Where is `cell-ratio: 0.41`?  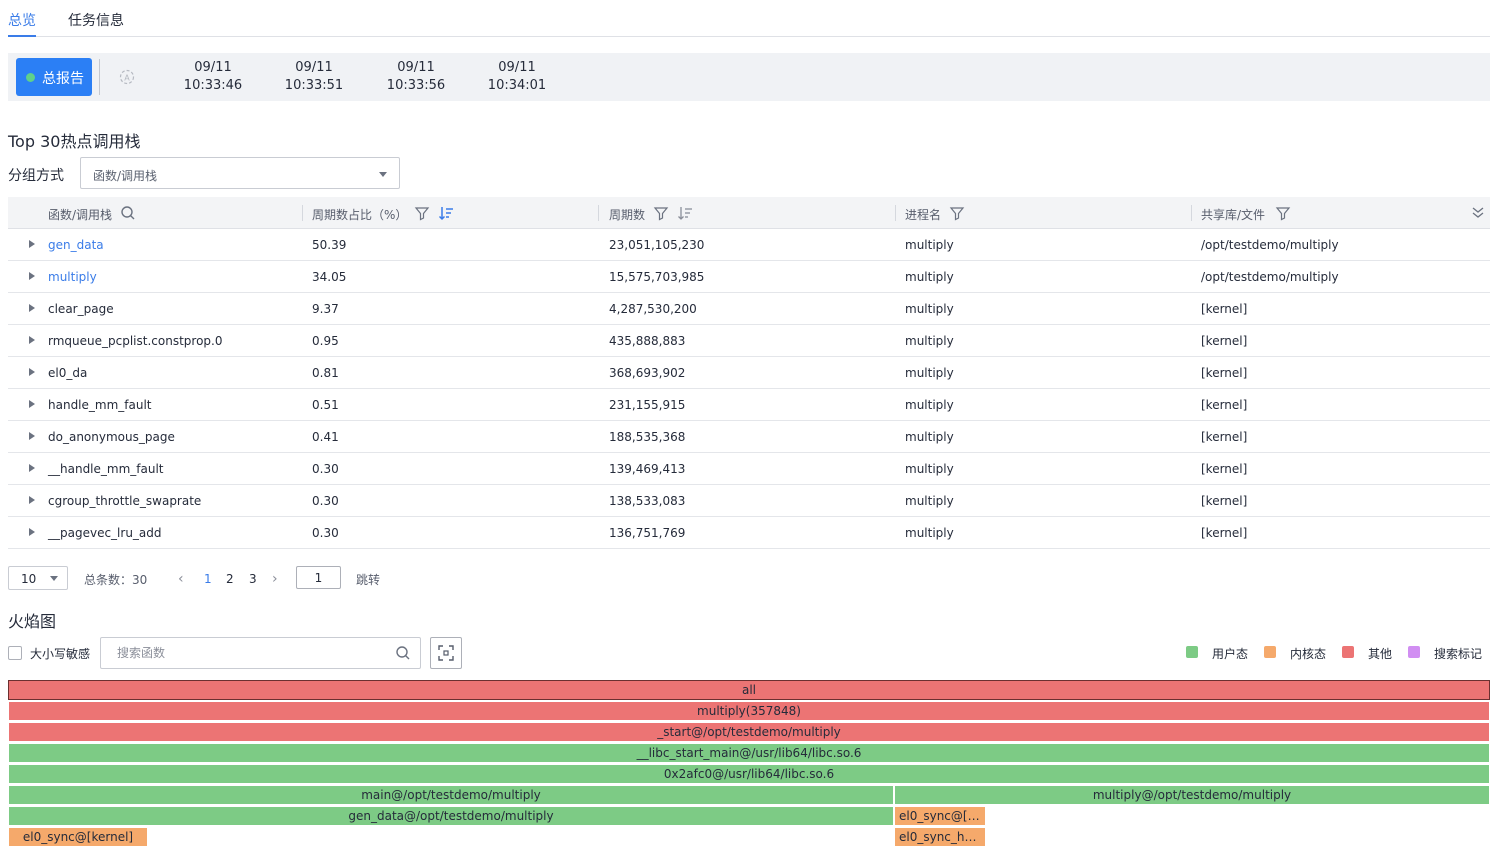 cell-ratio: 0.41 is located at coordinates (325, 437).